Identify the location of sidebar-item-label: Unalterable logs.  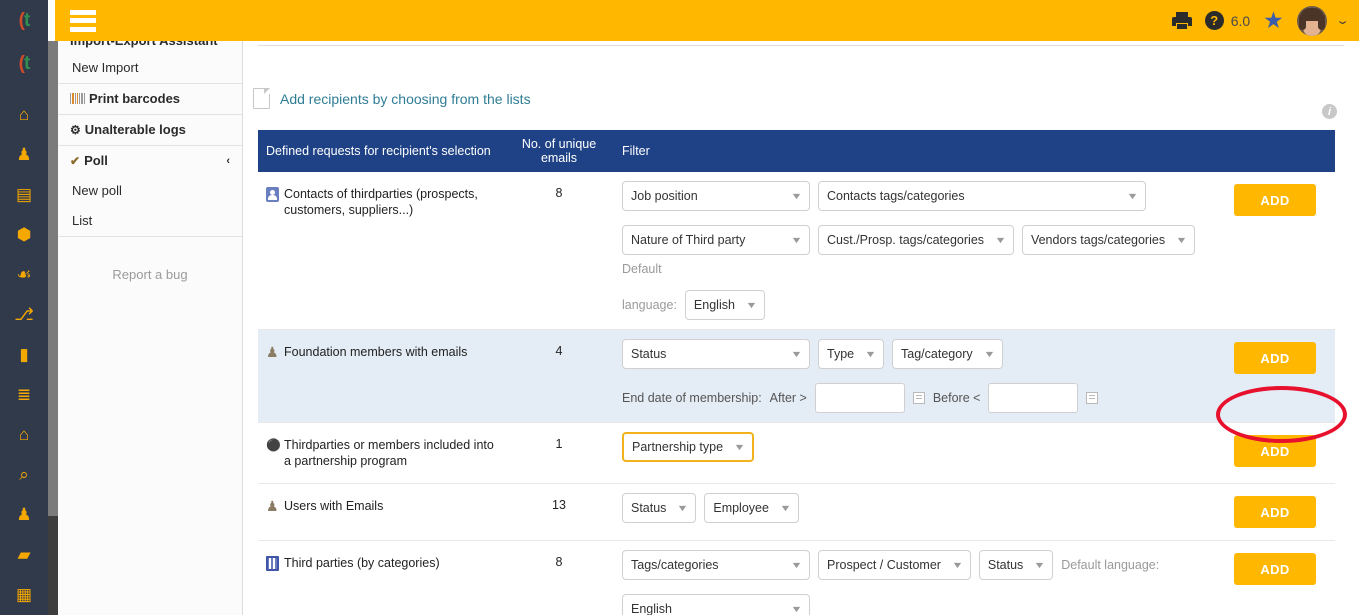
(135, 129).